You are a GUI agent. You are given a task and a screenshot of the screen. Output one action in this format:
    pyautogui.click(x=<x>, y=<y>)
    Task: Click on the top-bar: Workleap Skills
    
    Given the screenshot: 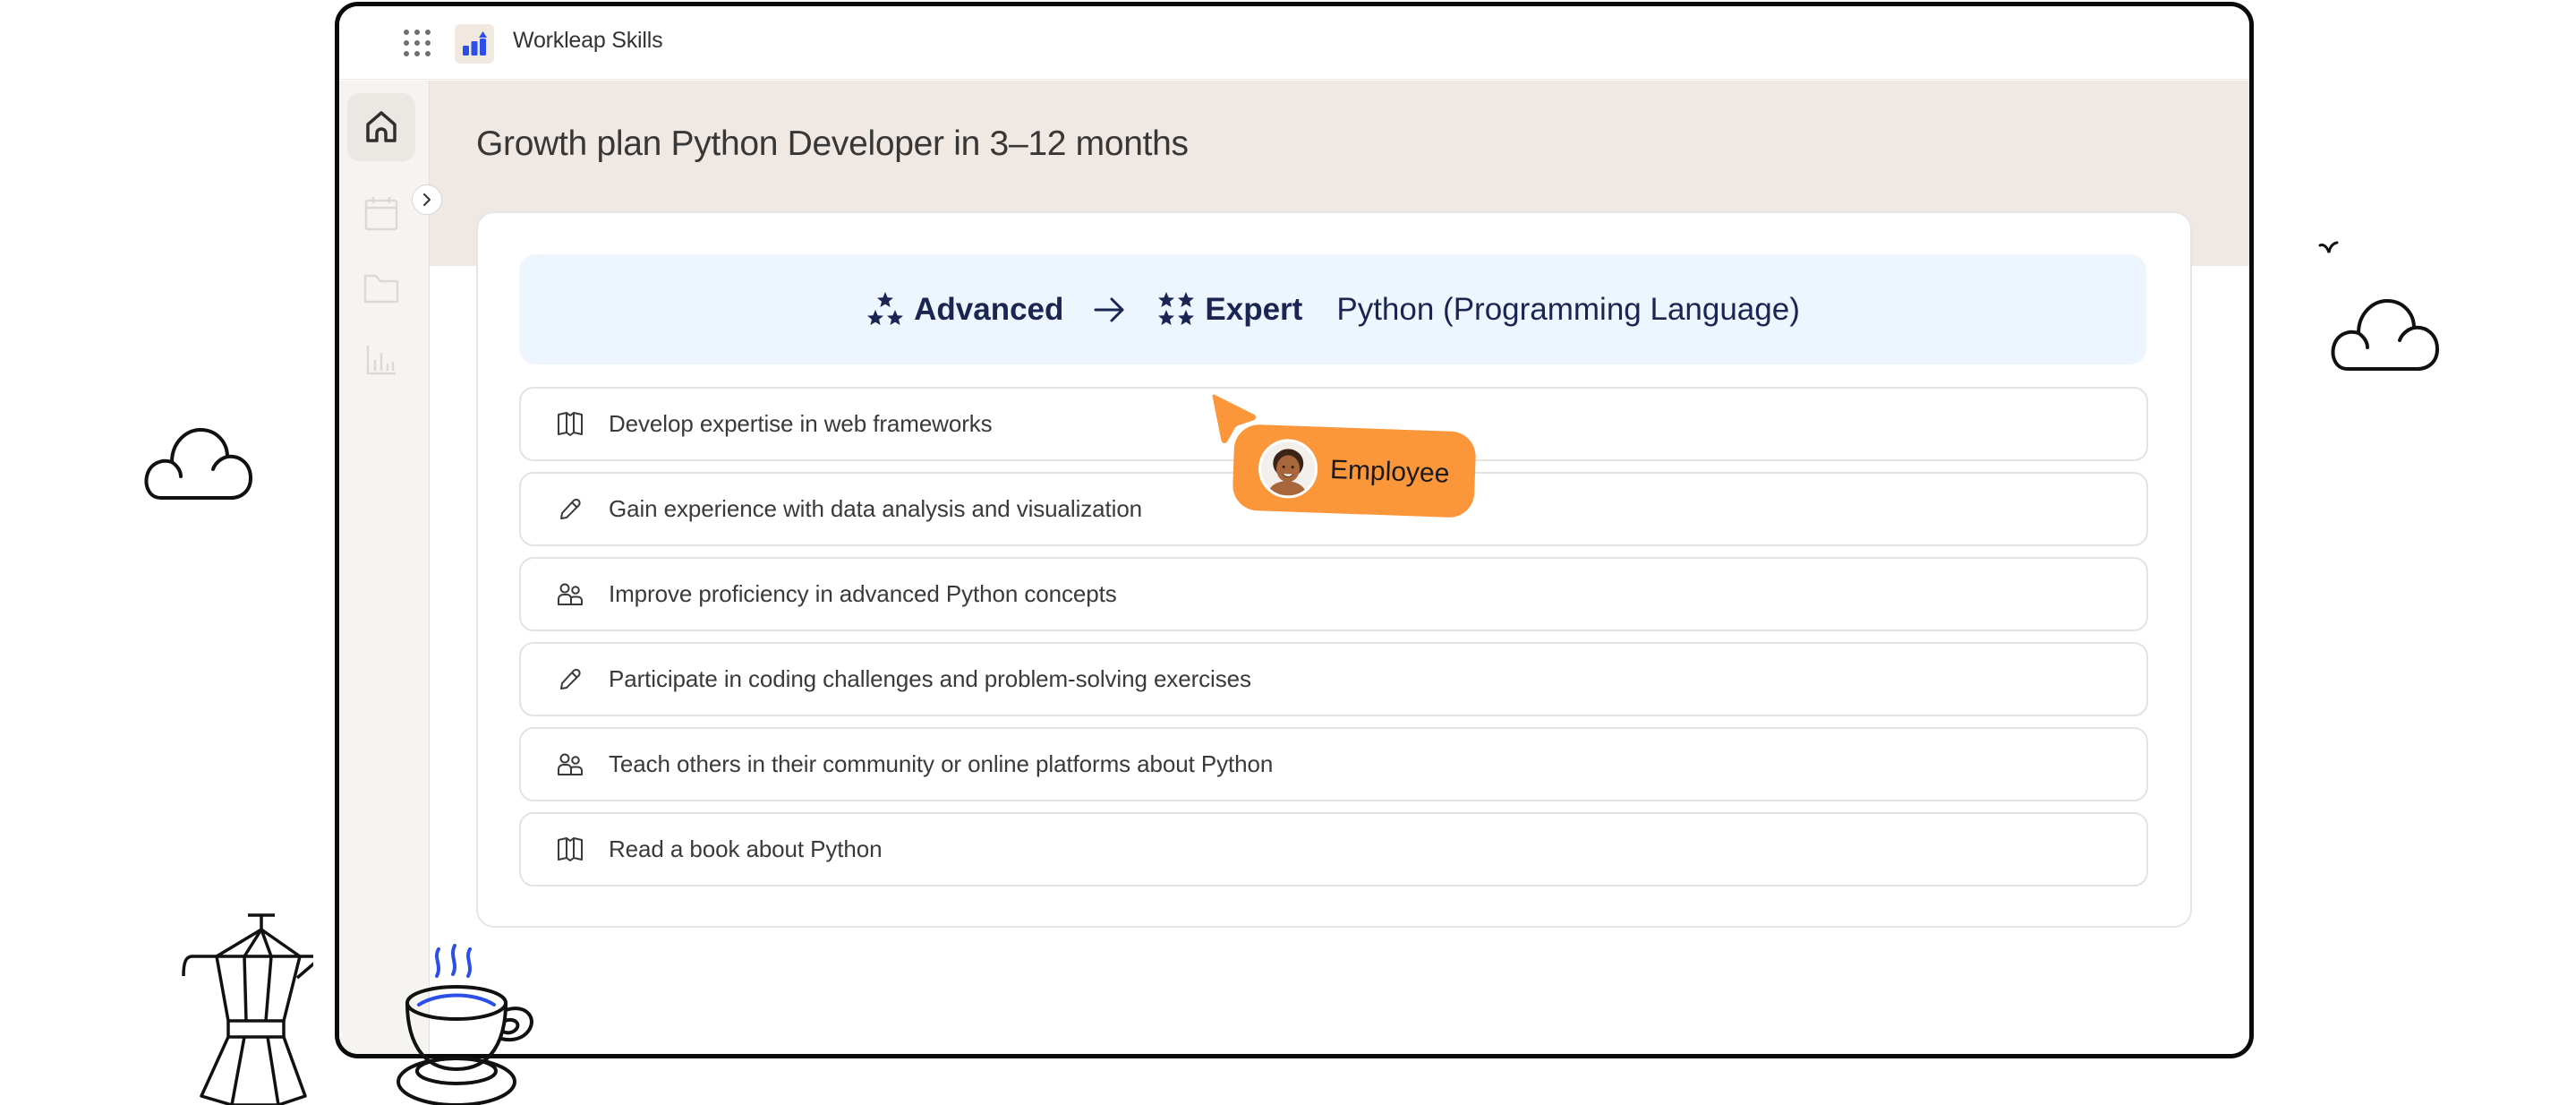 What is the action you would take?
    pyautogui.click(x=1294, y=43)
    